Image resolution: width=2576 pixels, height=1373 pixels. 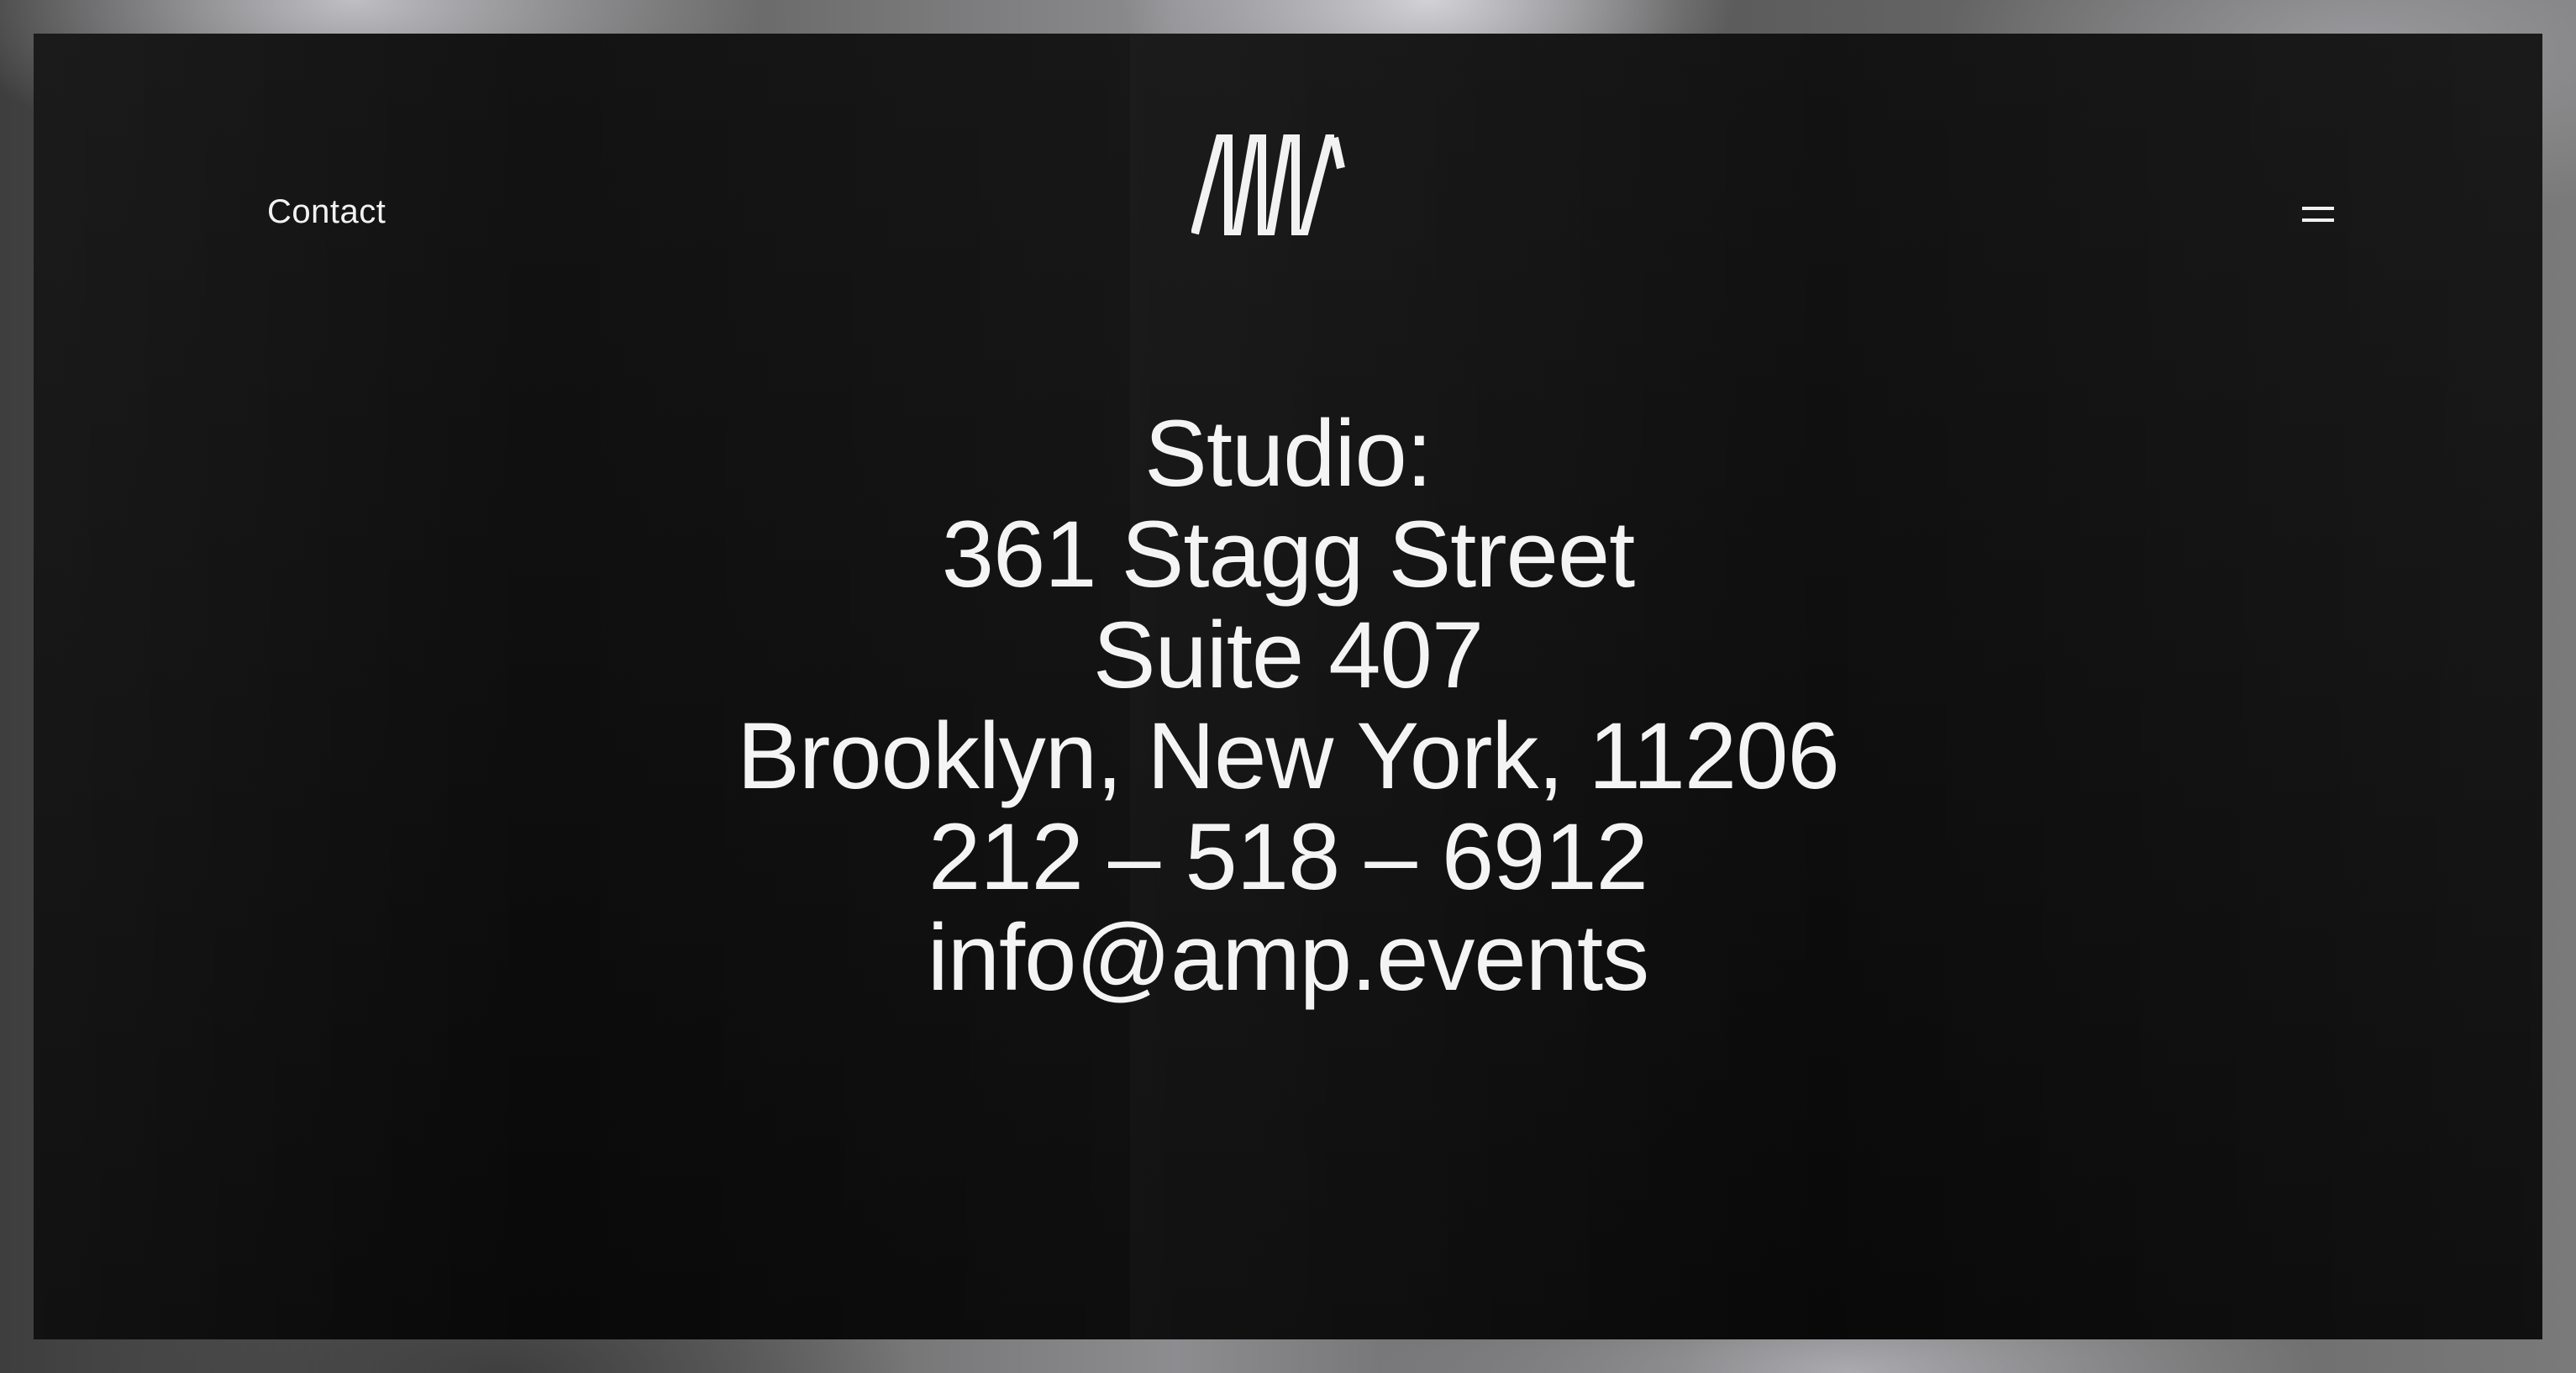 I want to click on phone-number: 212 – 518 – 6912, so click(x=1288, y=857).